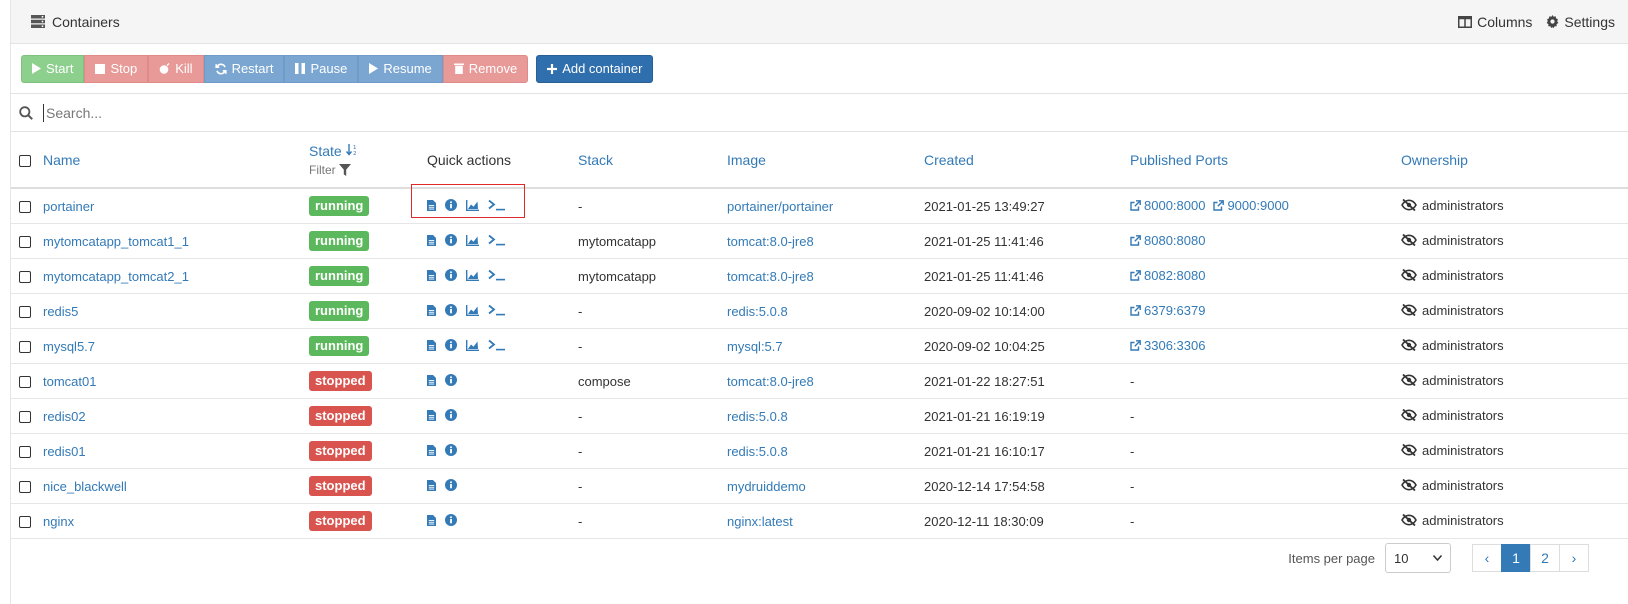  What do you see at coordinates (984, 311) in the screenshot?
I see `created-cell: 2020-09-02 10:14:00` at bounding box center [984, 311].